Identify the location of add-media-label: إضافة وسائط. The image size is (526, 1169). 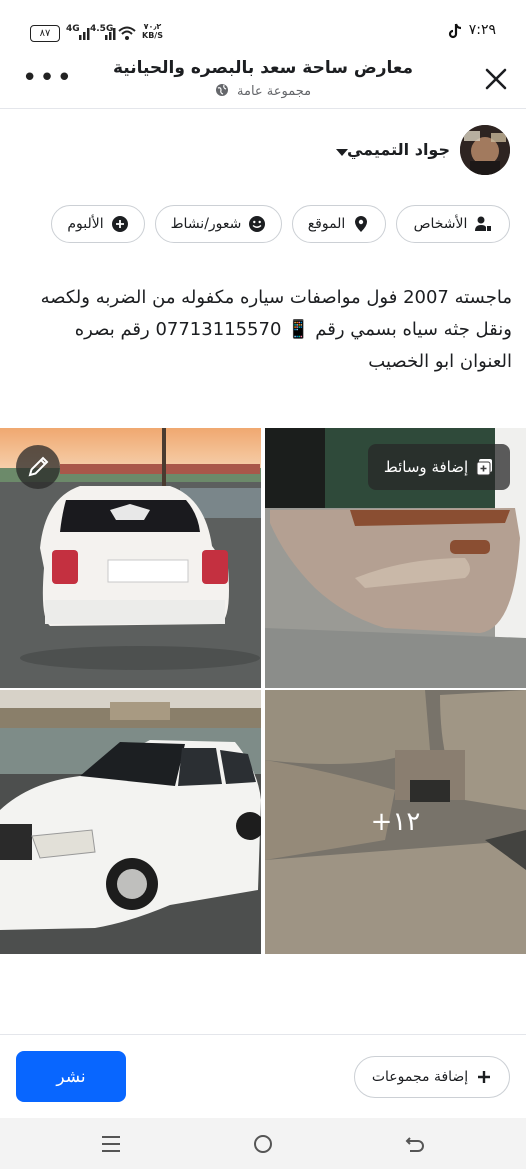
(426, 467).